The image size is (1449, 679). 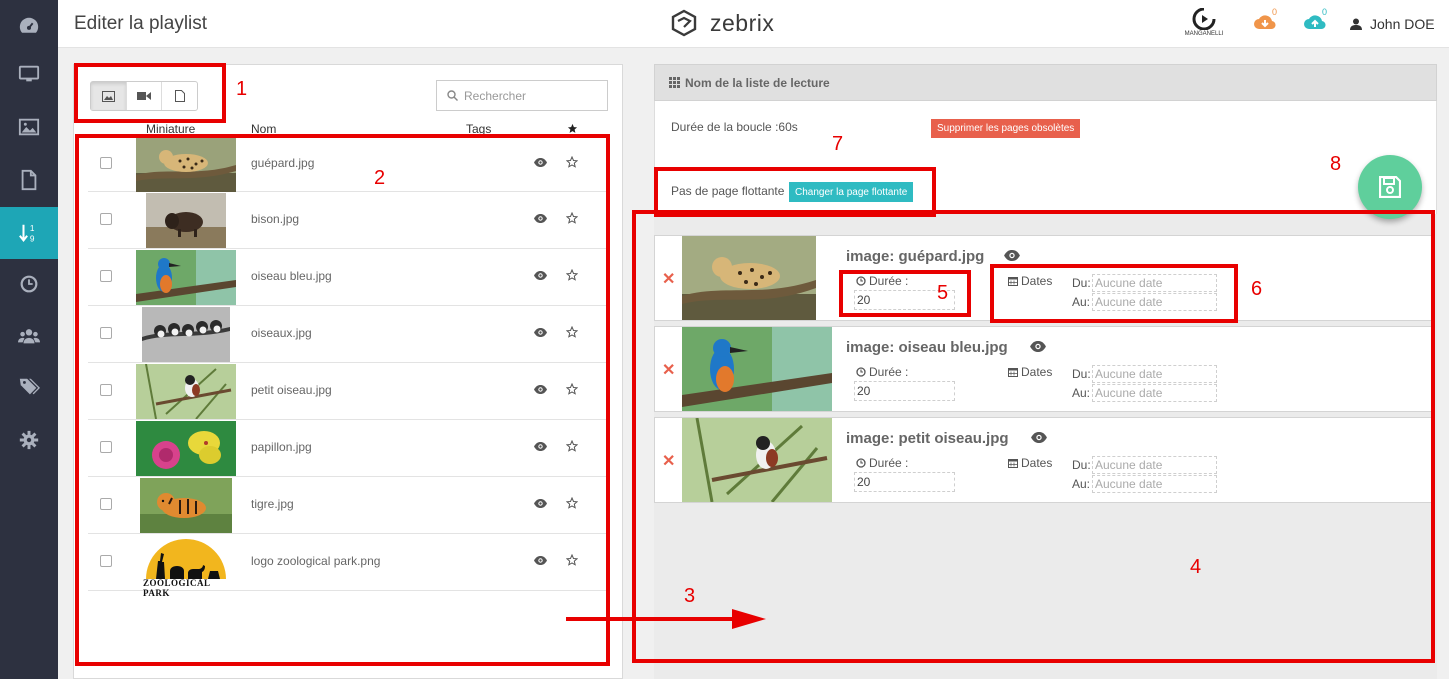 What do you see at coordinates (291, 276) in the screenshot?
I see `file-name: oiseau bleu.jpg` at bounding box center [291, 276].